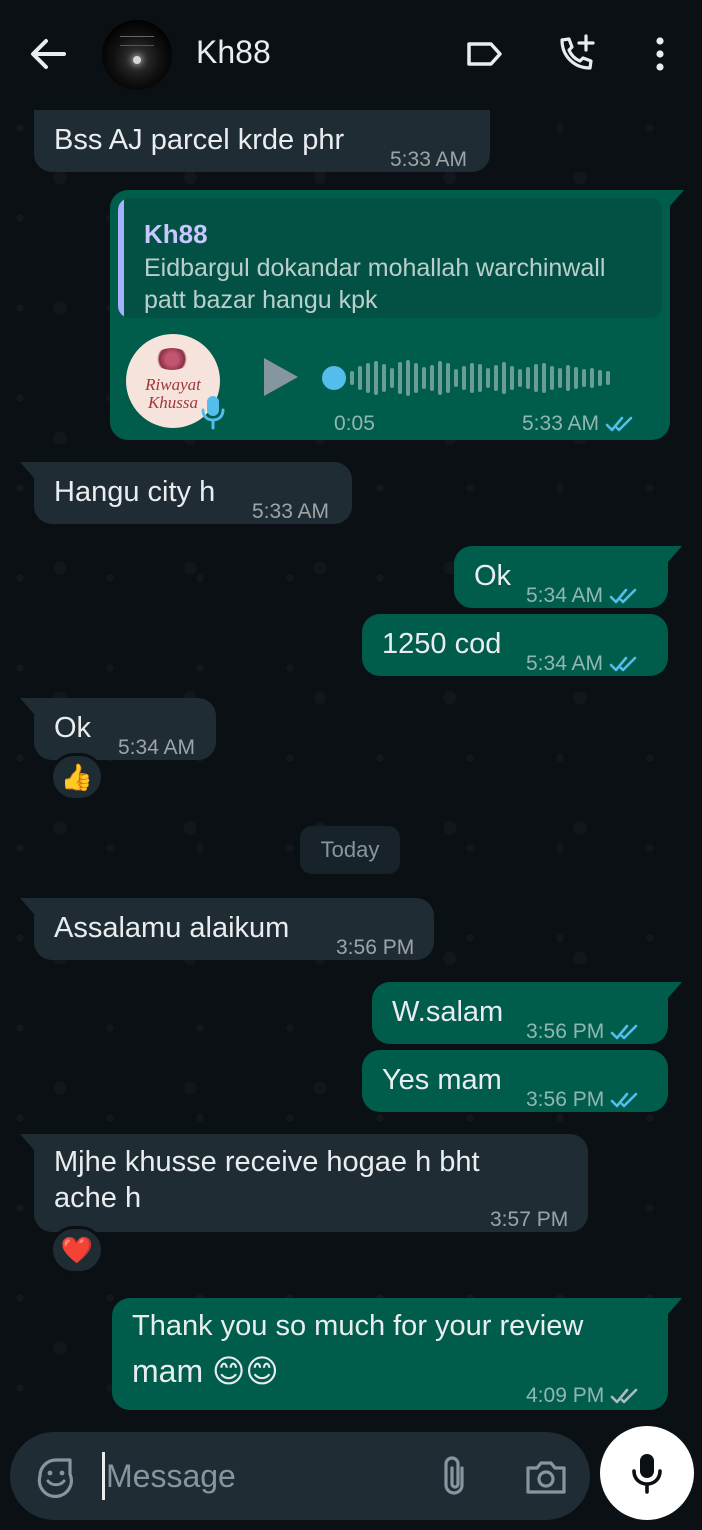 The image size is (702, 1530). I want to click on voice-record-button, so click(647, 1473).